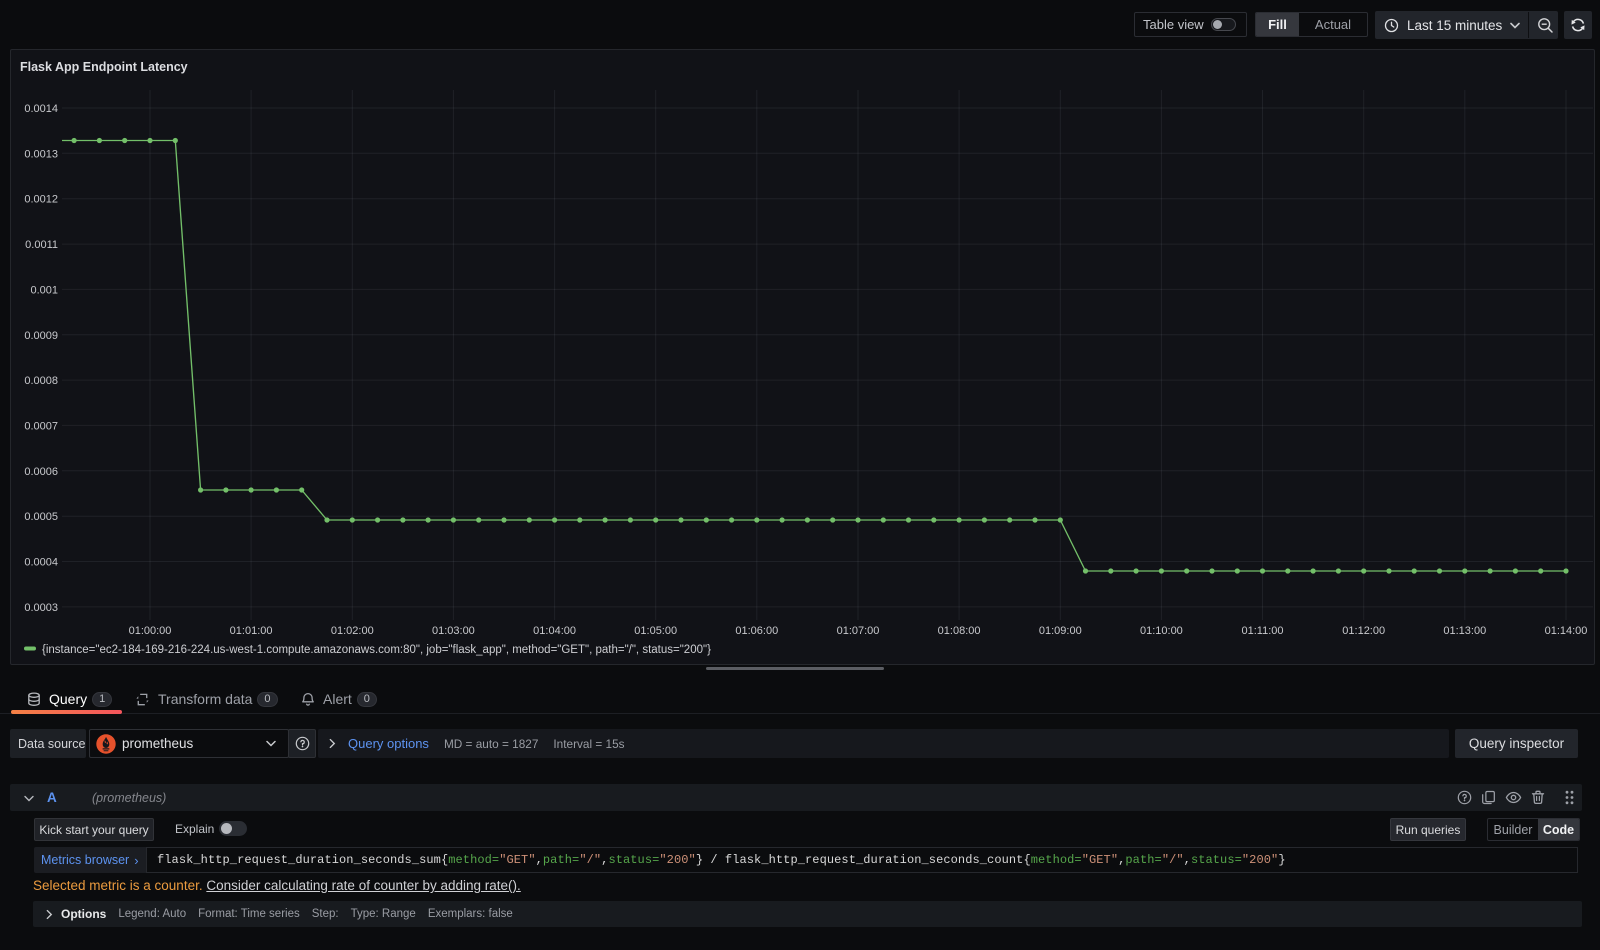 The image size is (1600, 950). What do you see at coordinates (1363, 631) in the screenshot?
I see `svg-text: 01:12:00` at bounding box center [1363, 631].